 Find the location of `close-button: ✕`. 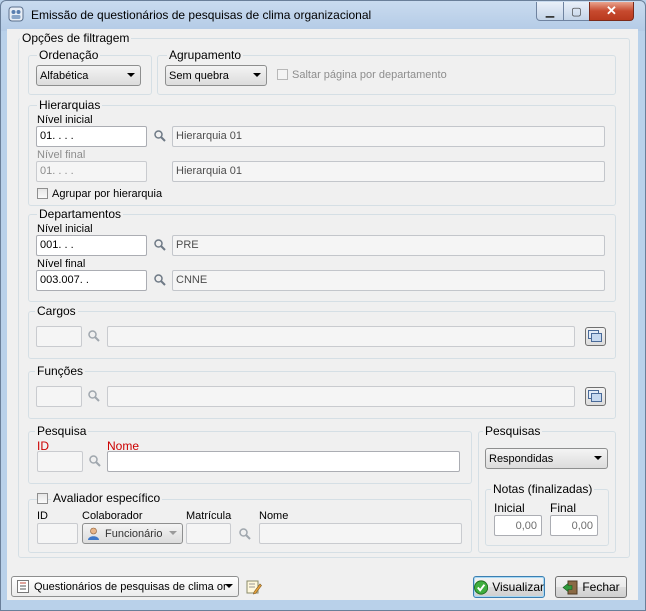

close-button: ✕ is located at coordinates (611, 11).